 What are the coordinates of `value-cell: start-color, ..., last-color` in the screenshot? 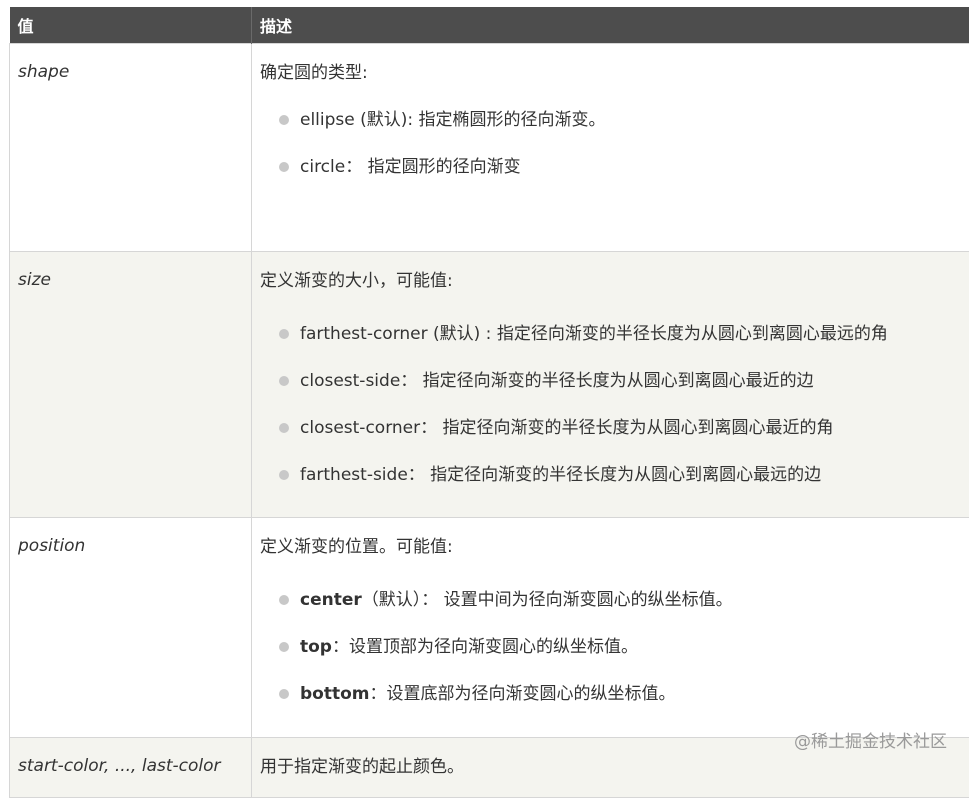 It's located at (131, 768).